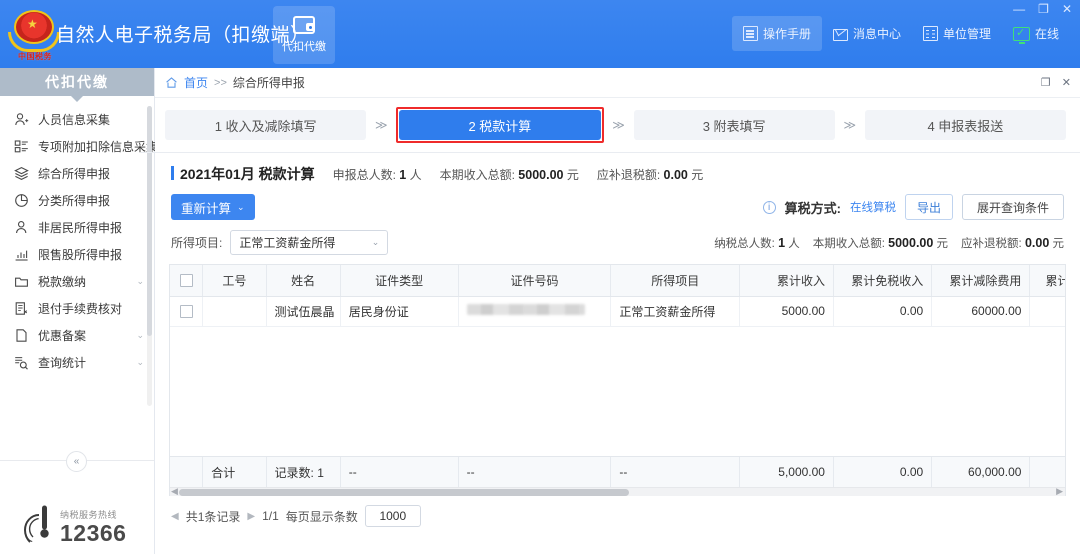 This screenshot has height=554, width=1080. Describe the element at coordinates (883, 281) in the screenshot. I see `column-header-cum_tax_free: 累计免税收入` at that location.